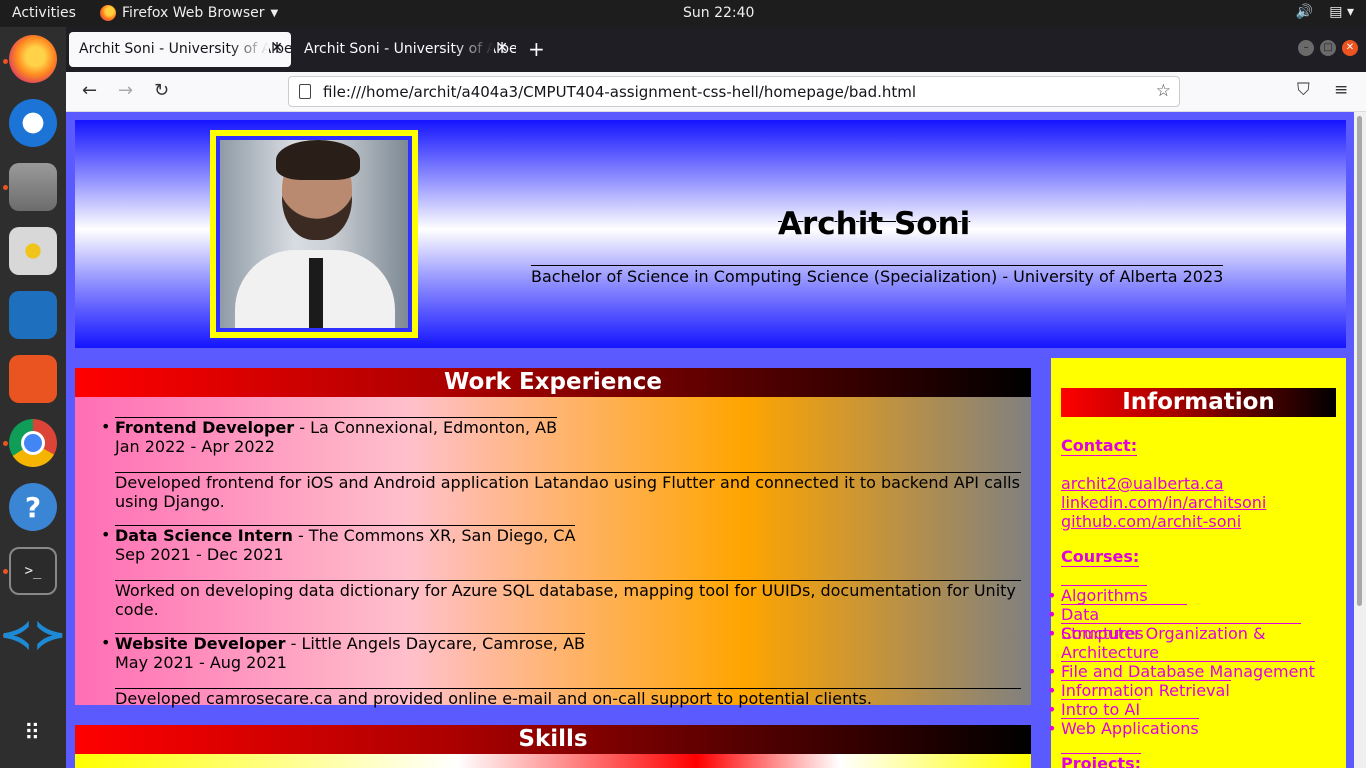  Describe the element at coordinates (193, 13) in the screenshot. I see `app-menu-label: Firefox Web Browser` at that location.